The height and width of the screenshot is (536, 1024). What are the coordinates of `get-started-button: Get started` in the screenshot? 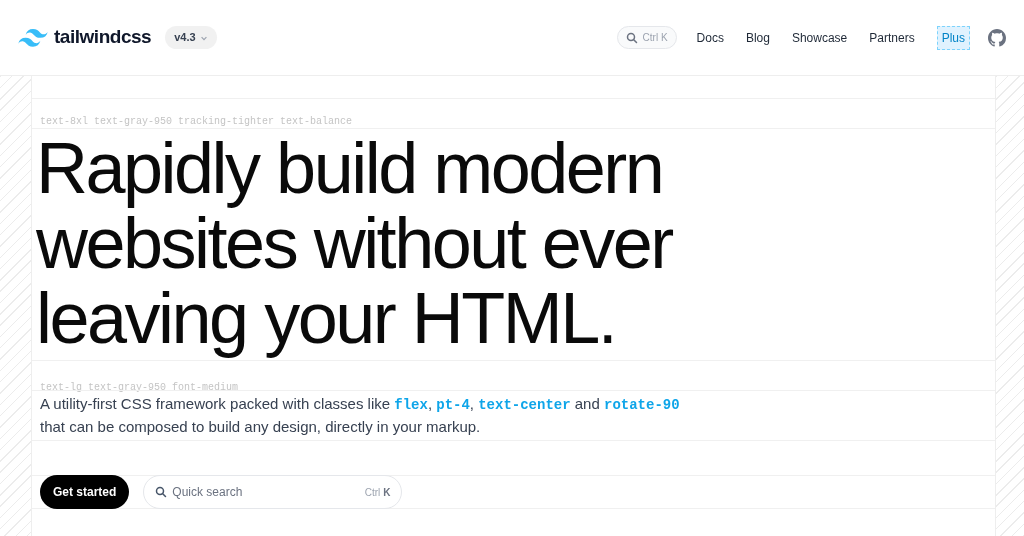 It's located at (85, 492).